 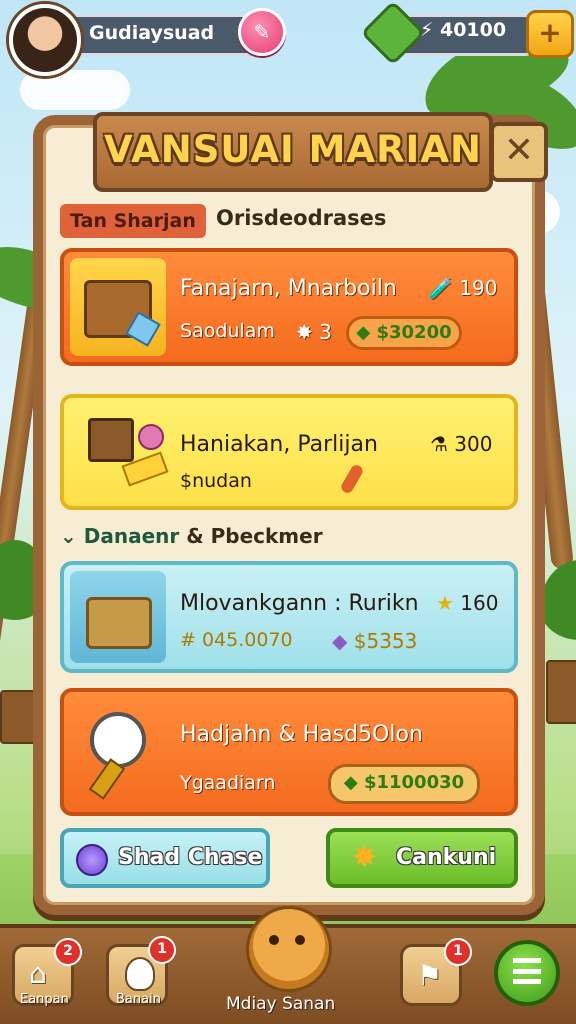 I want to click on card-4-subtitle: Ygaadiarn, so click(x=228, y=783).